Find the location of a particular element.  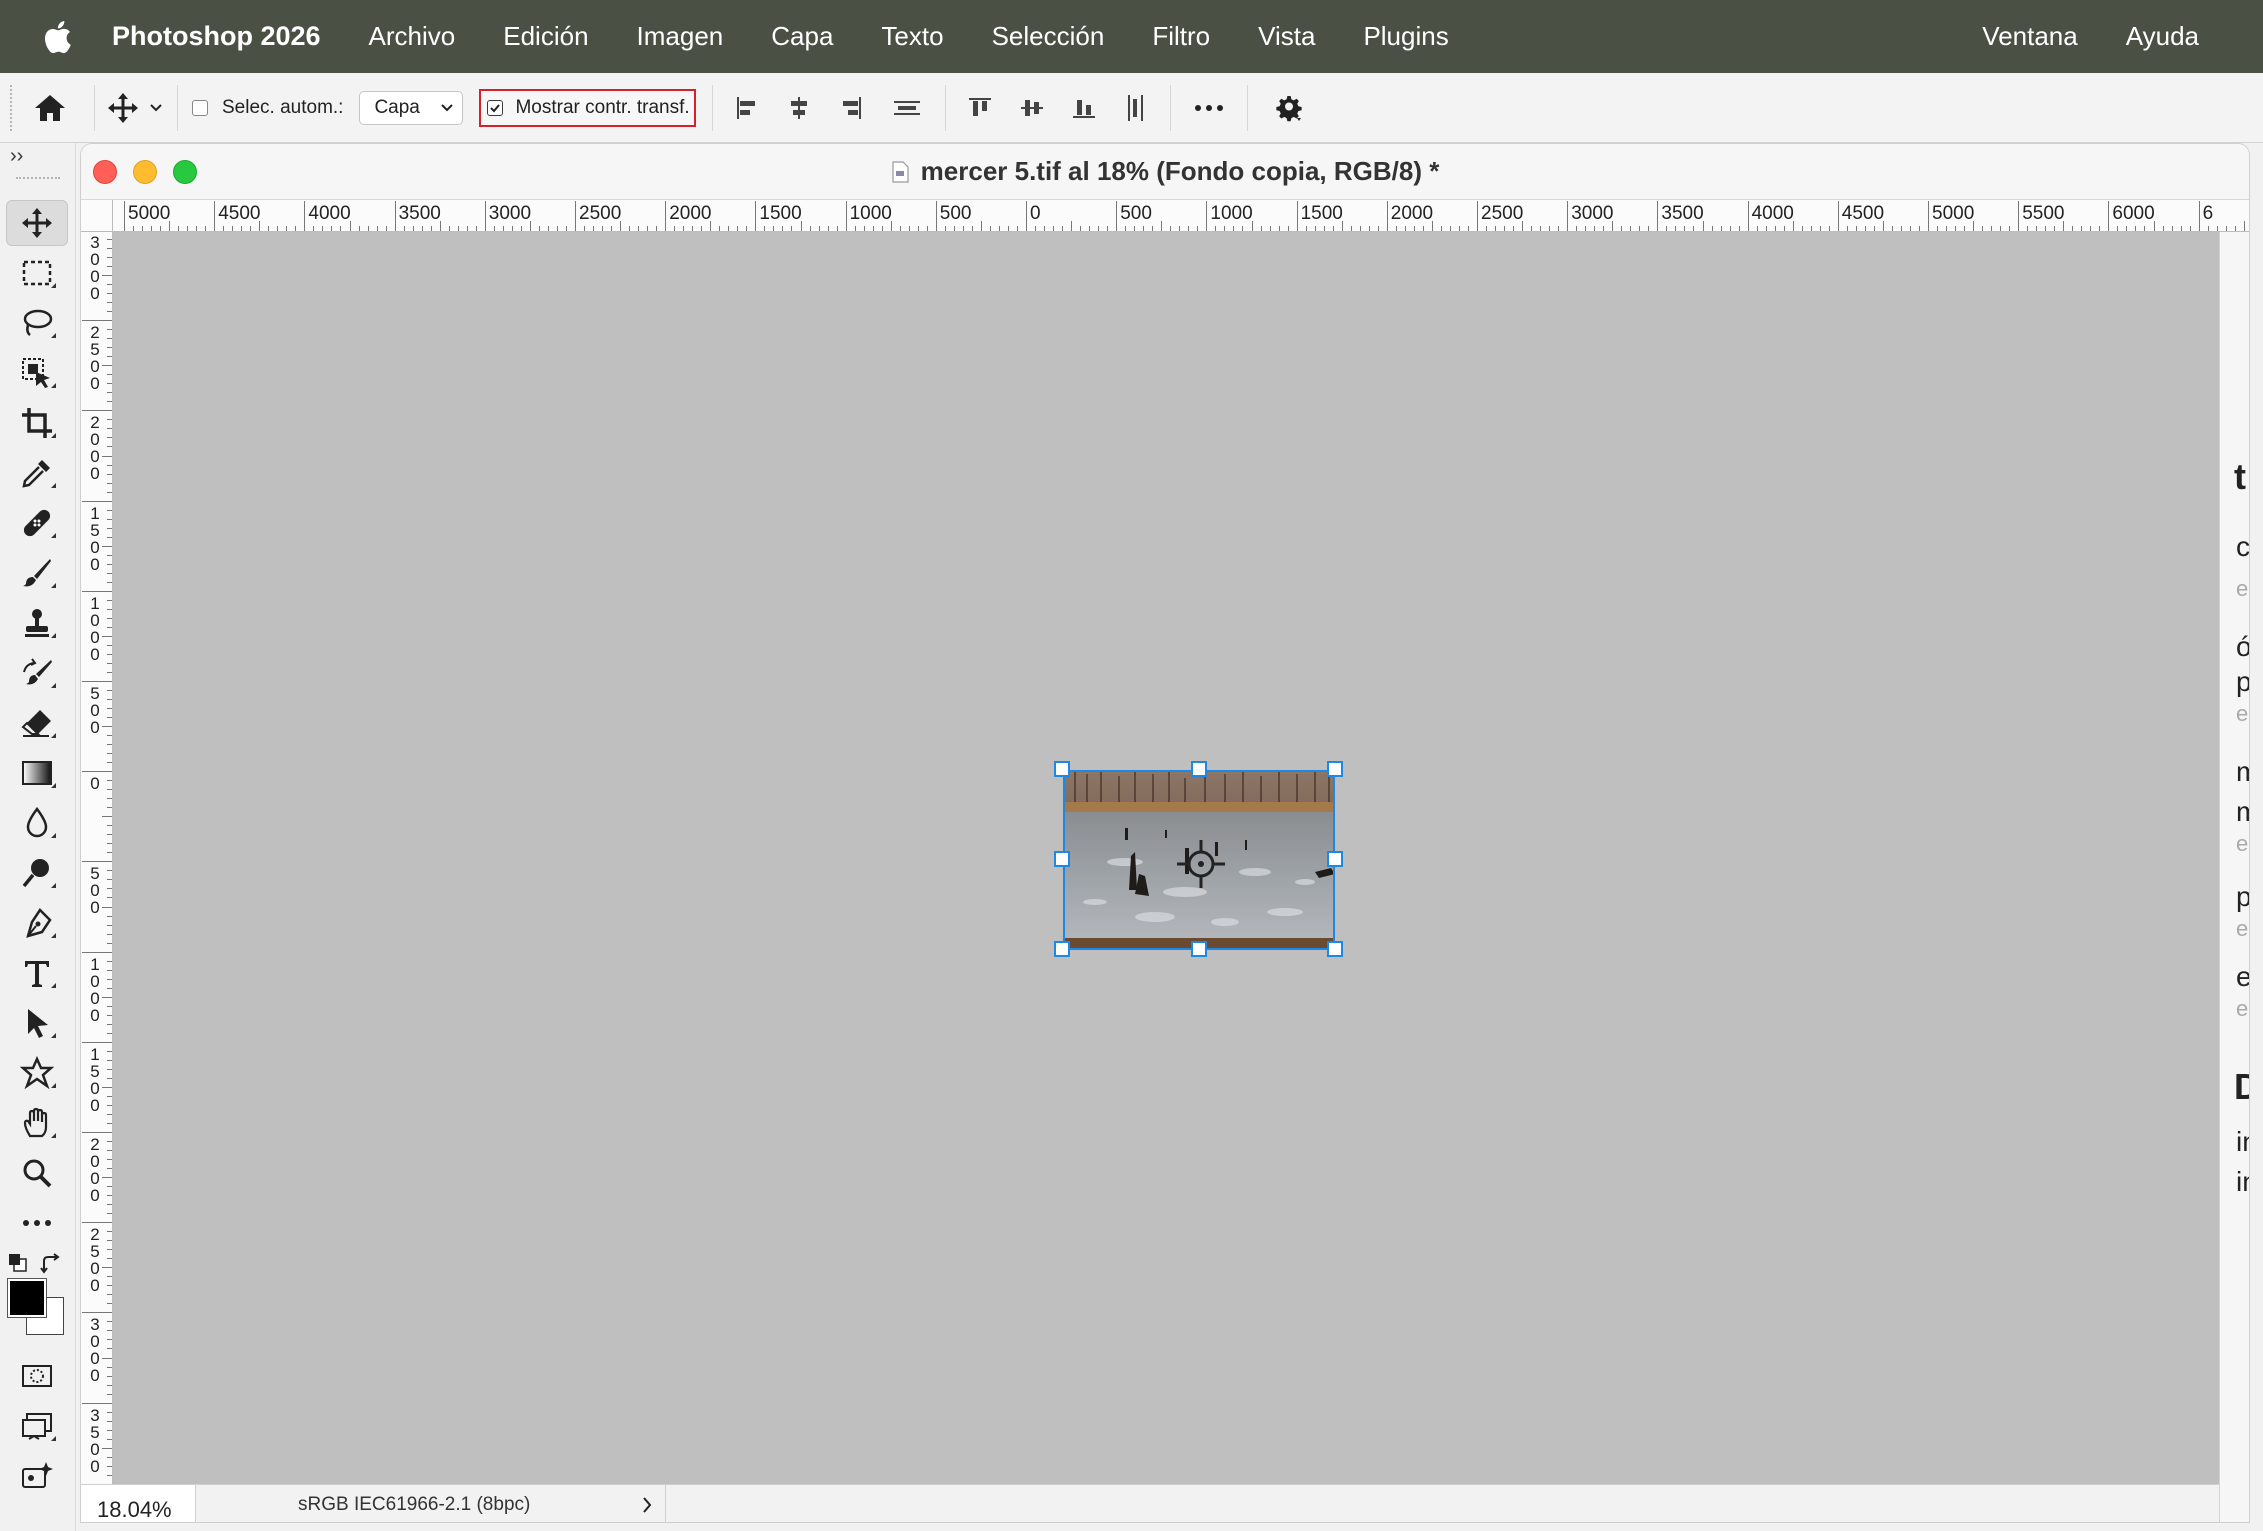

transform-handle-top-right is located at coordinates (1335, 769).